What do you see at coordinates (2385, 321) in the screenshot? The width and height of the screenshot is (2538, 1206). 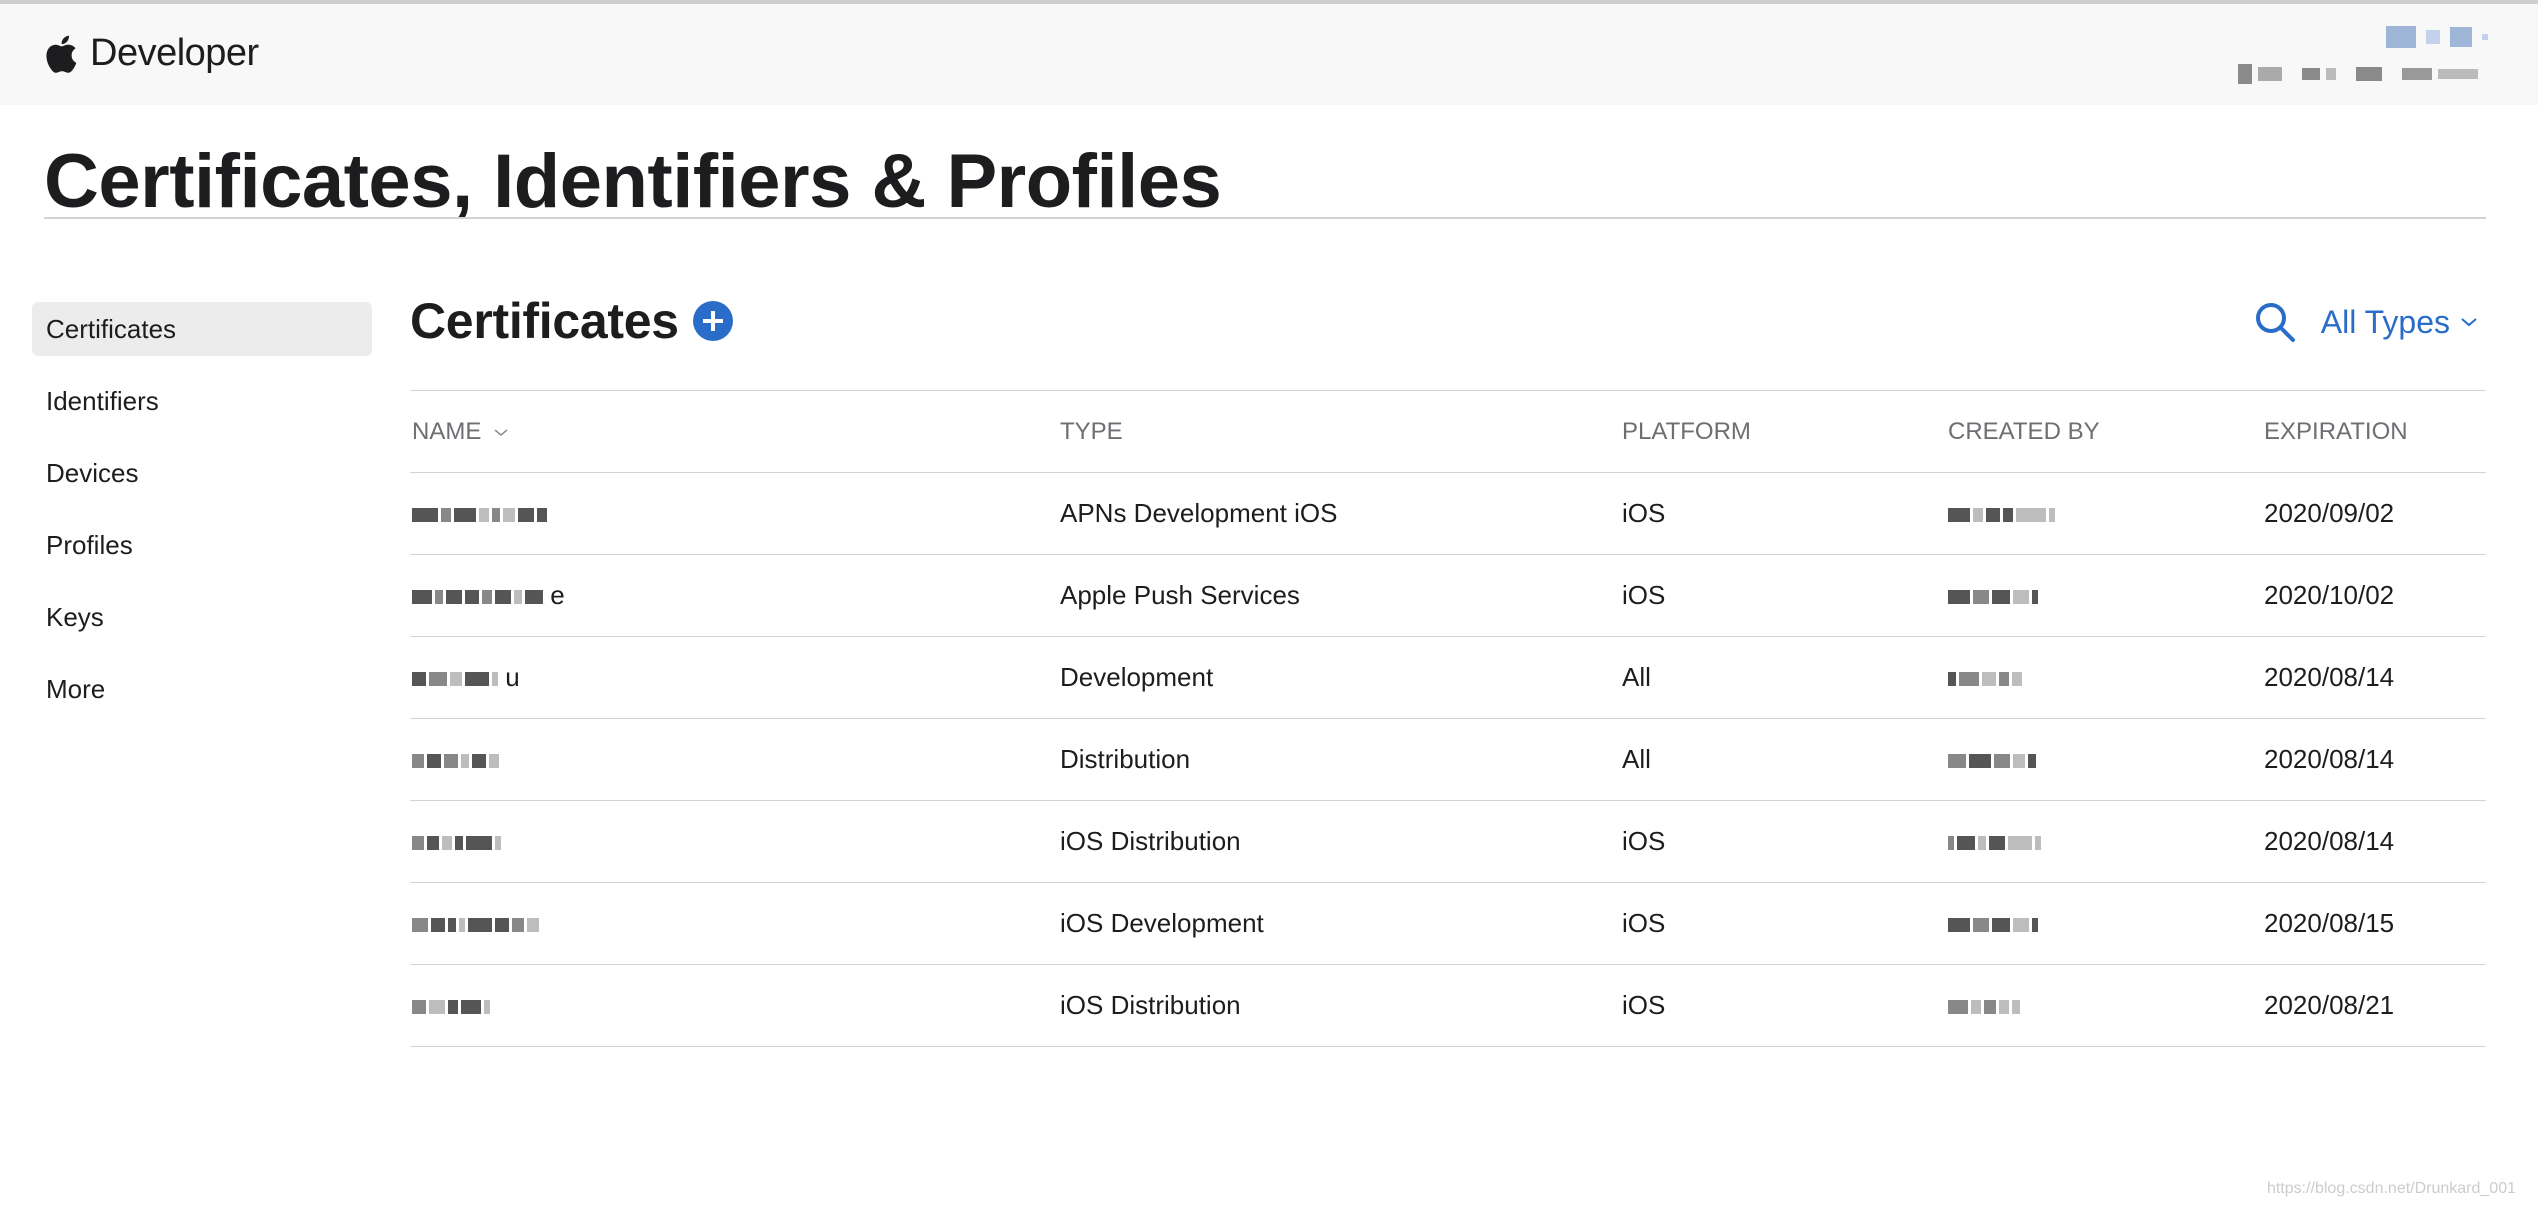 I see `type-filter-label: All Types` at bounding box center [2385, 321].